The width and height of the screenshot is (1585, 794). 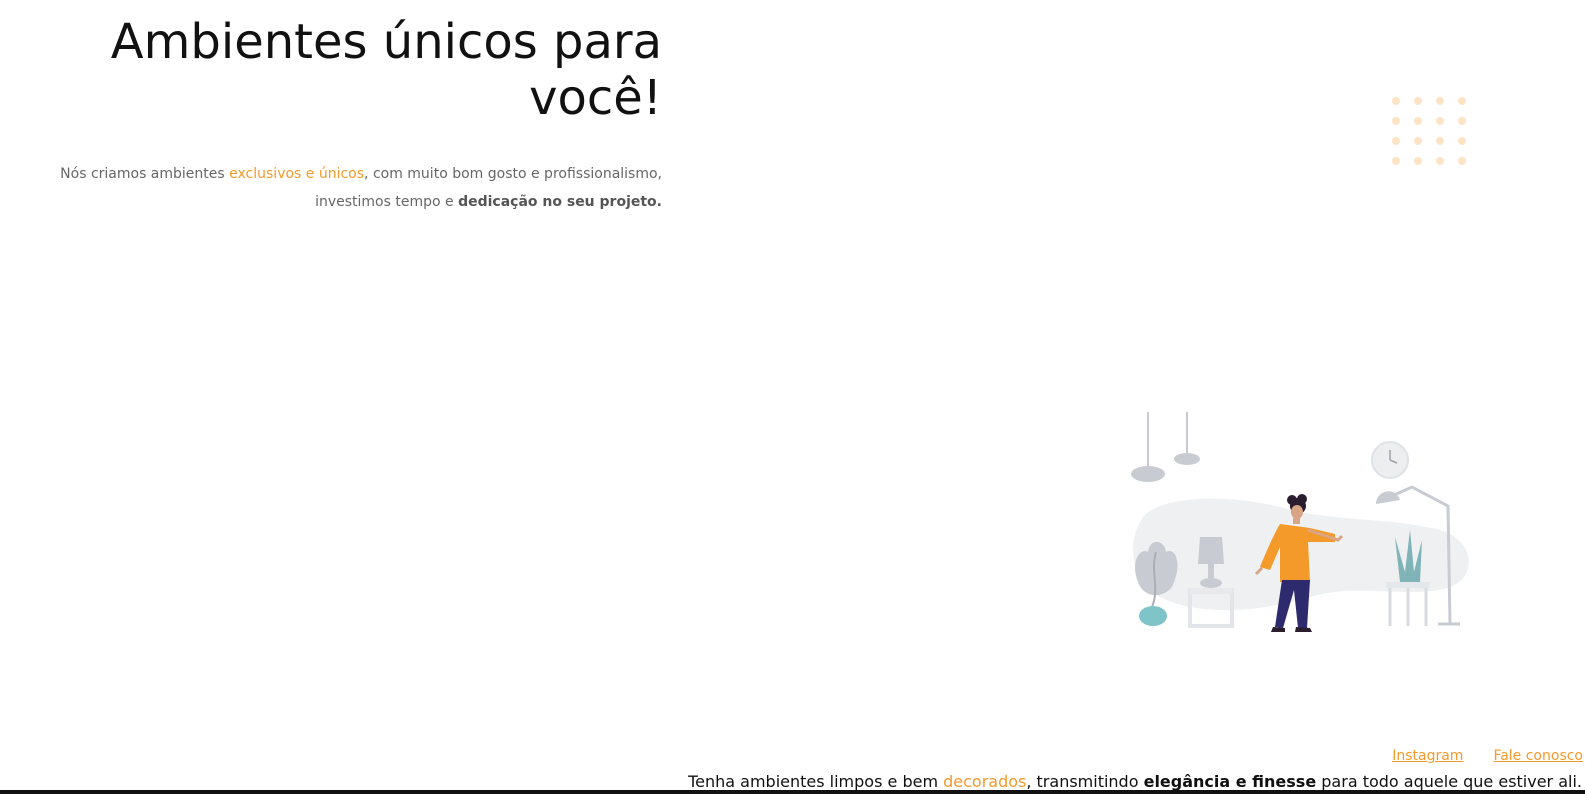 I want to click on hero-text-bold: dedicação no seu projeto., so click(x=560, y=202).